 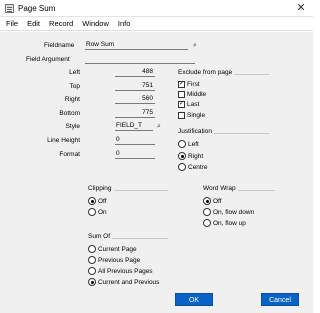 What do you see at coordinates (120, 271) in the screenshot?
I see `sum-of-all-previous-option: All Previous Pages` at bounding box center [120, 271].